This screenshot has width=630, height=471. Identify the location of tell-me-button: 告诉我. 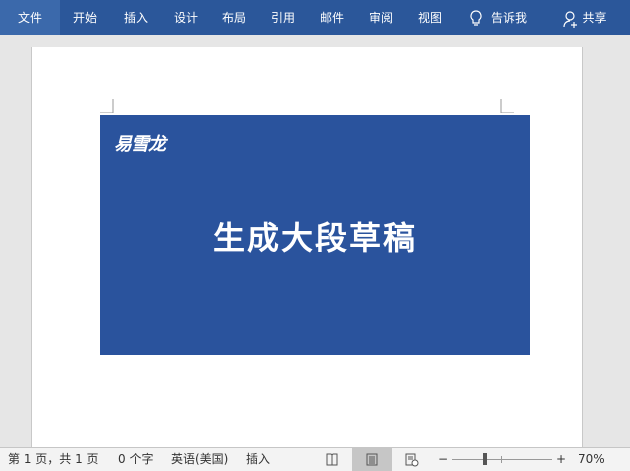
(498, 17).